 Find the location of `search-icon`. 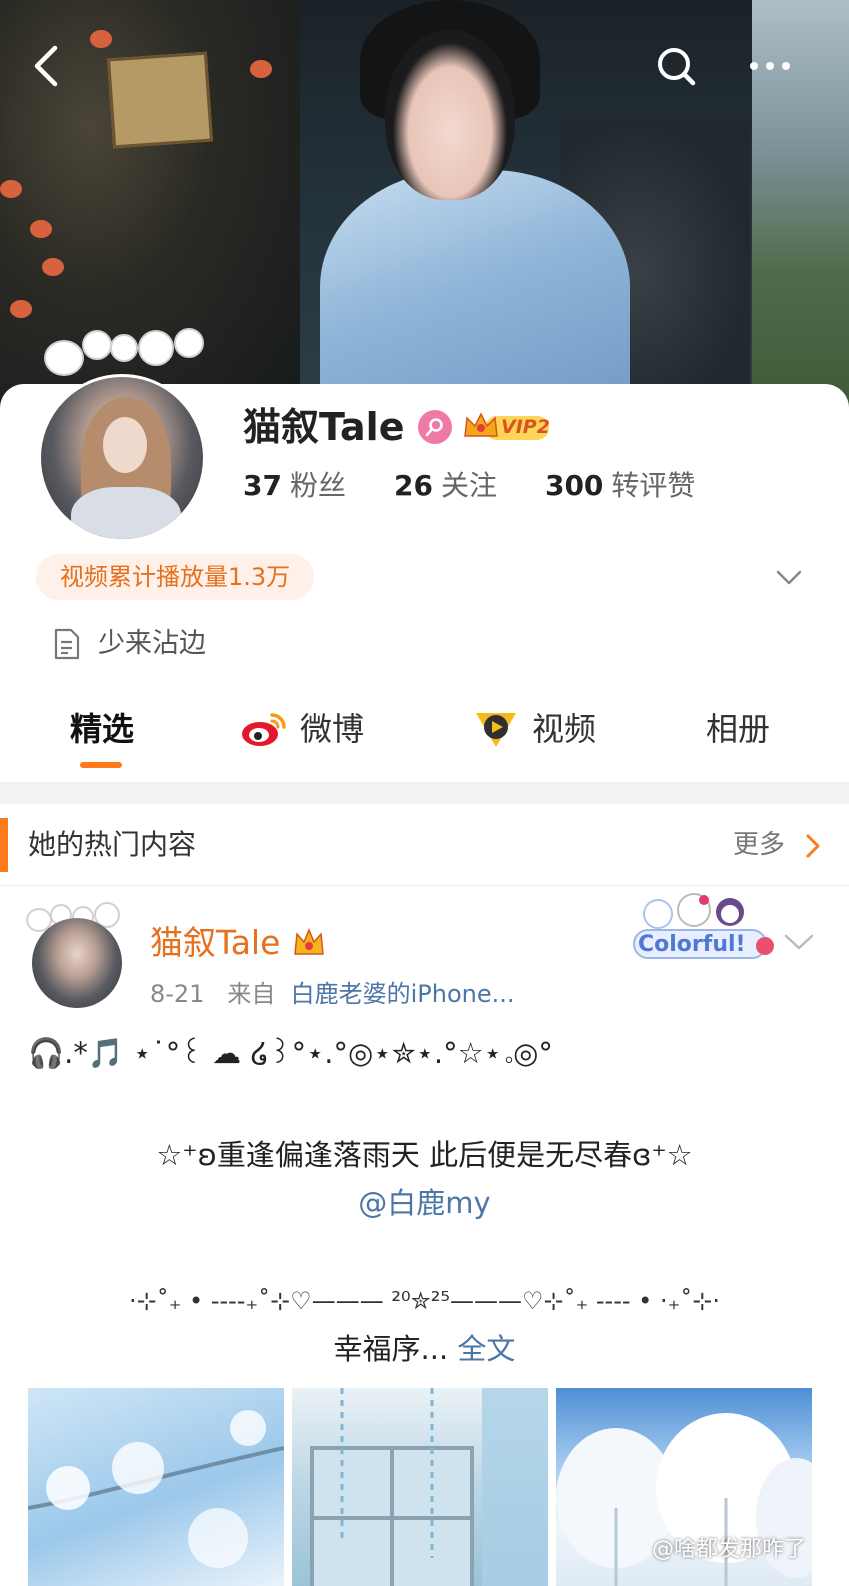

search-icon is located at coordinates (677, 67).